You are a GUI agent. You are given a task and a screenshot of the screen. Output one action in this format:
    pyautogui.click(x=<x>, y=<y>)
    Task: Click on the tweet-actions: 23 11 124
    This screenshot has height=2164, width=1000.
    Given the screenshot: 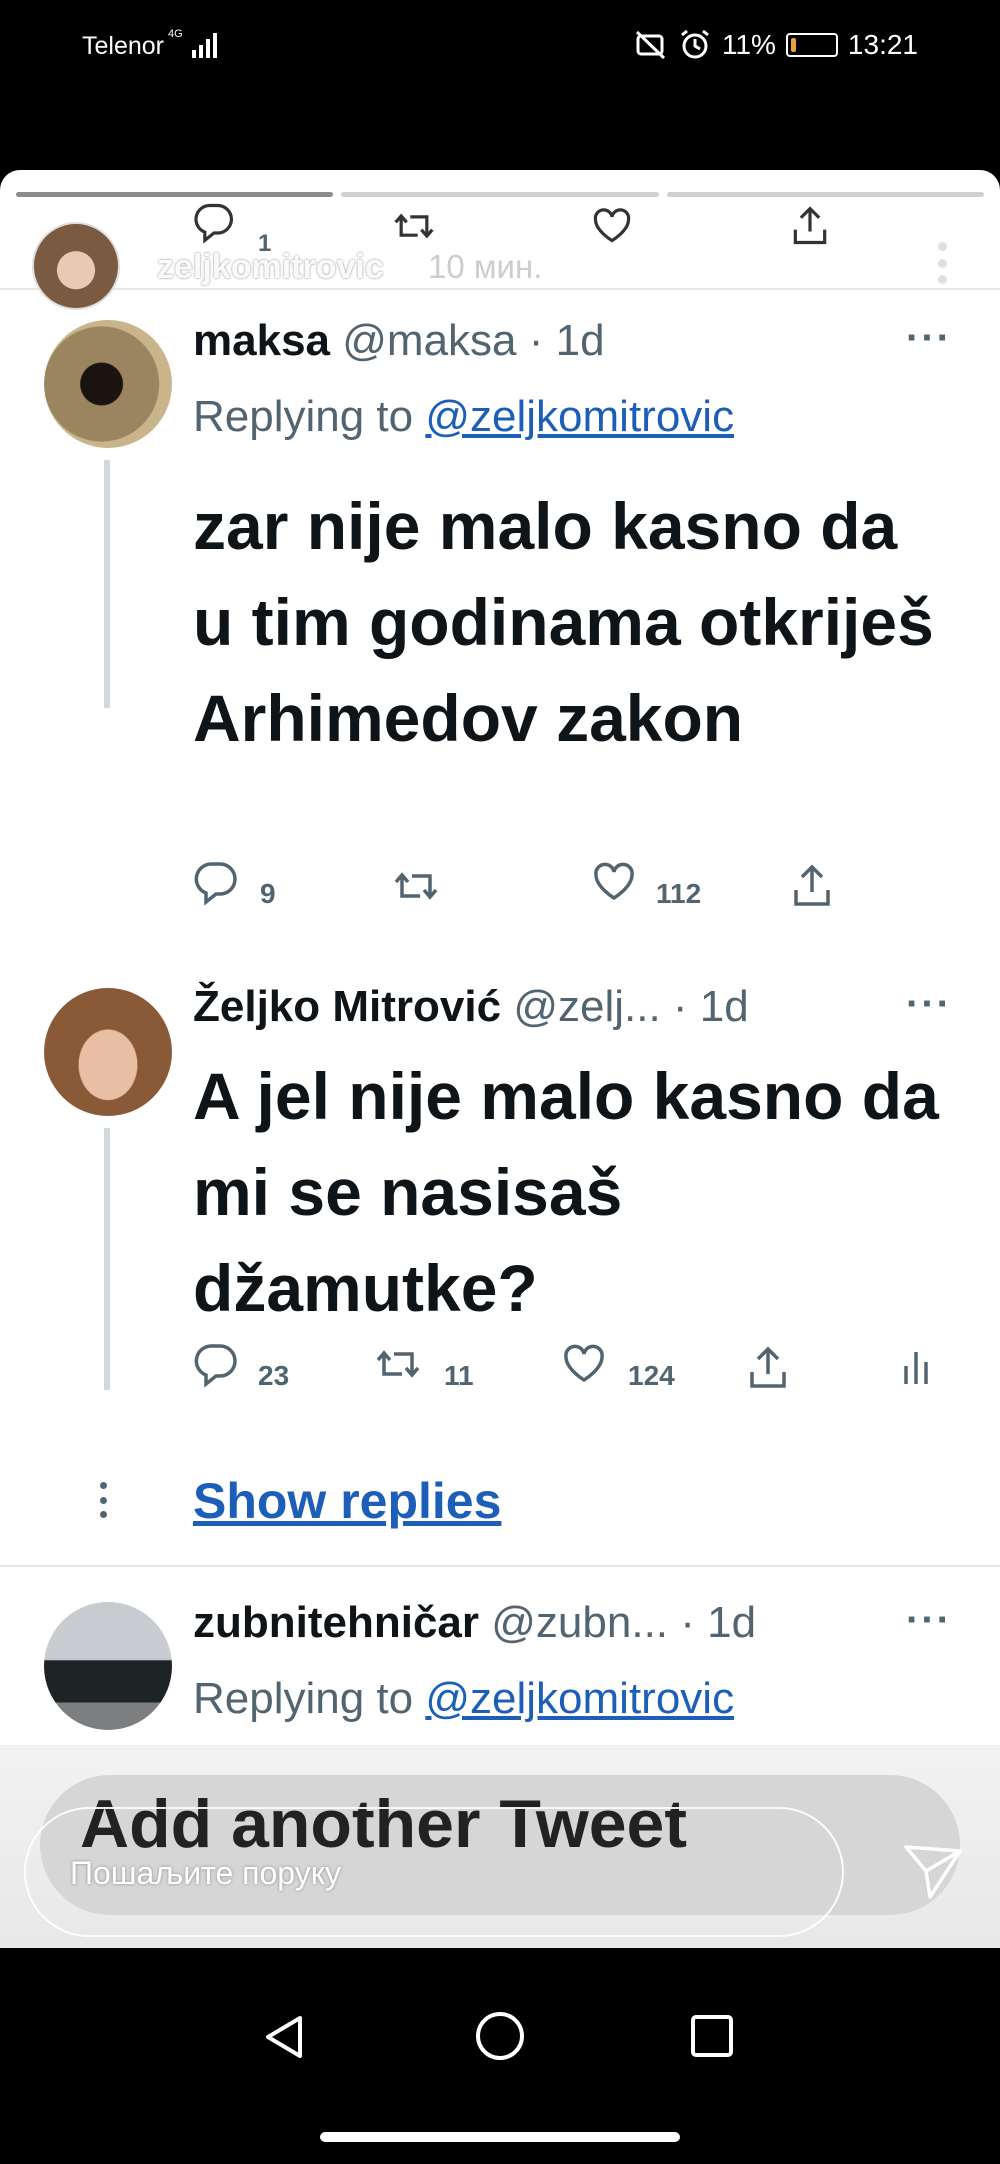 What is the action you would take?
    pyautogui.click(x=500, y=1370)
    